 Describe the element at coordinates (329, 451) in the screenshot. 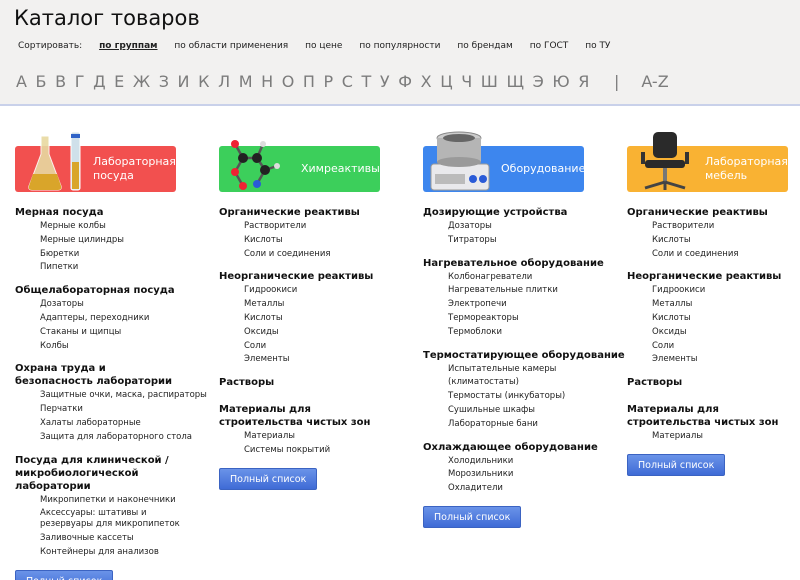

I see `list-item: Системы покрытий` at that location.